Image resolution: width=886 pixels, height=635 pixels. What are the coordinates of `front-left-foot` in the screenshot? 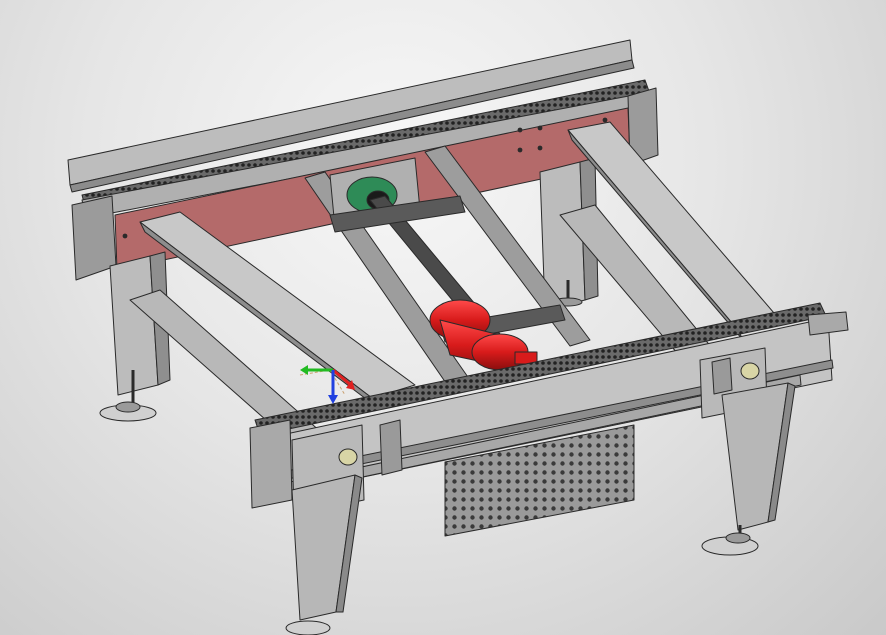 It's located at (308, 627).